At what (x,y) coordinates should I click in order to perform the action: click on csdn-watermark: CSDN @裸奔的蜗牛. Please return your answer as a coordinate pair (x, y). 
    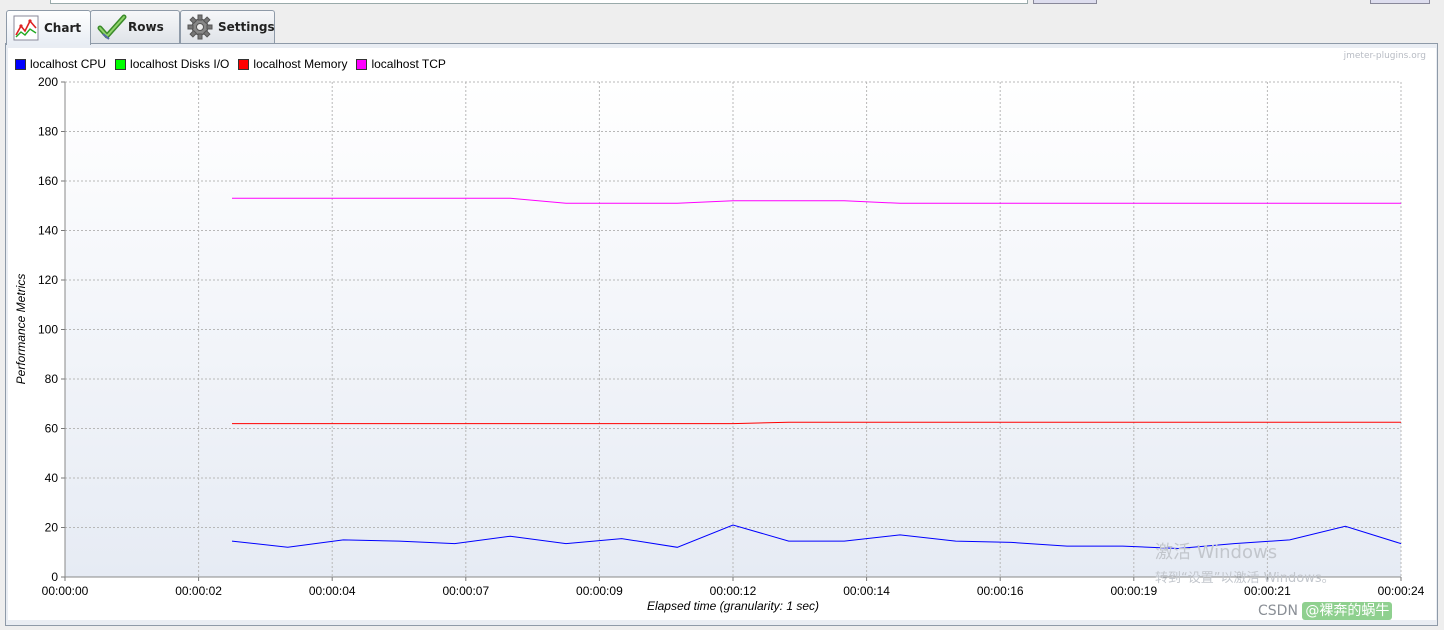
    Looking at the image, I should click on (1325, 610).